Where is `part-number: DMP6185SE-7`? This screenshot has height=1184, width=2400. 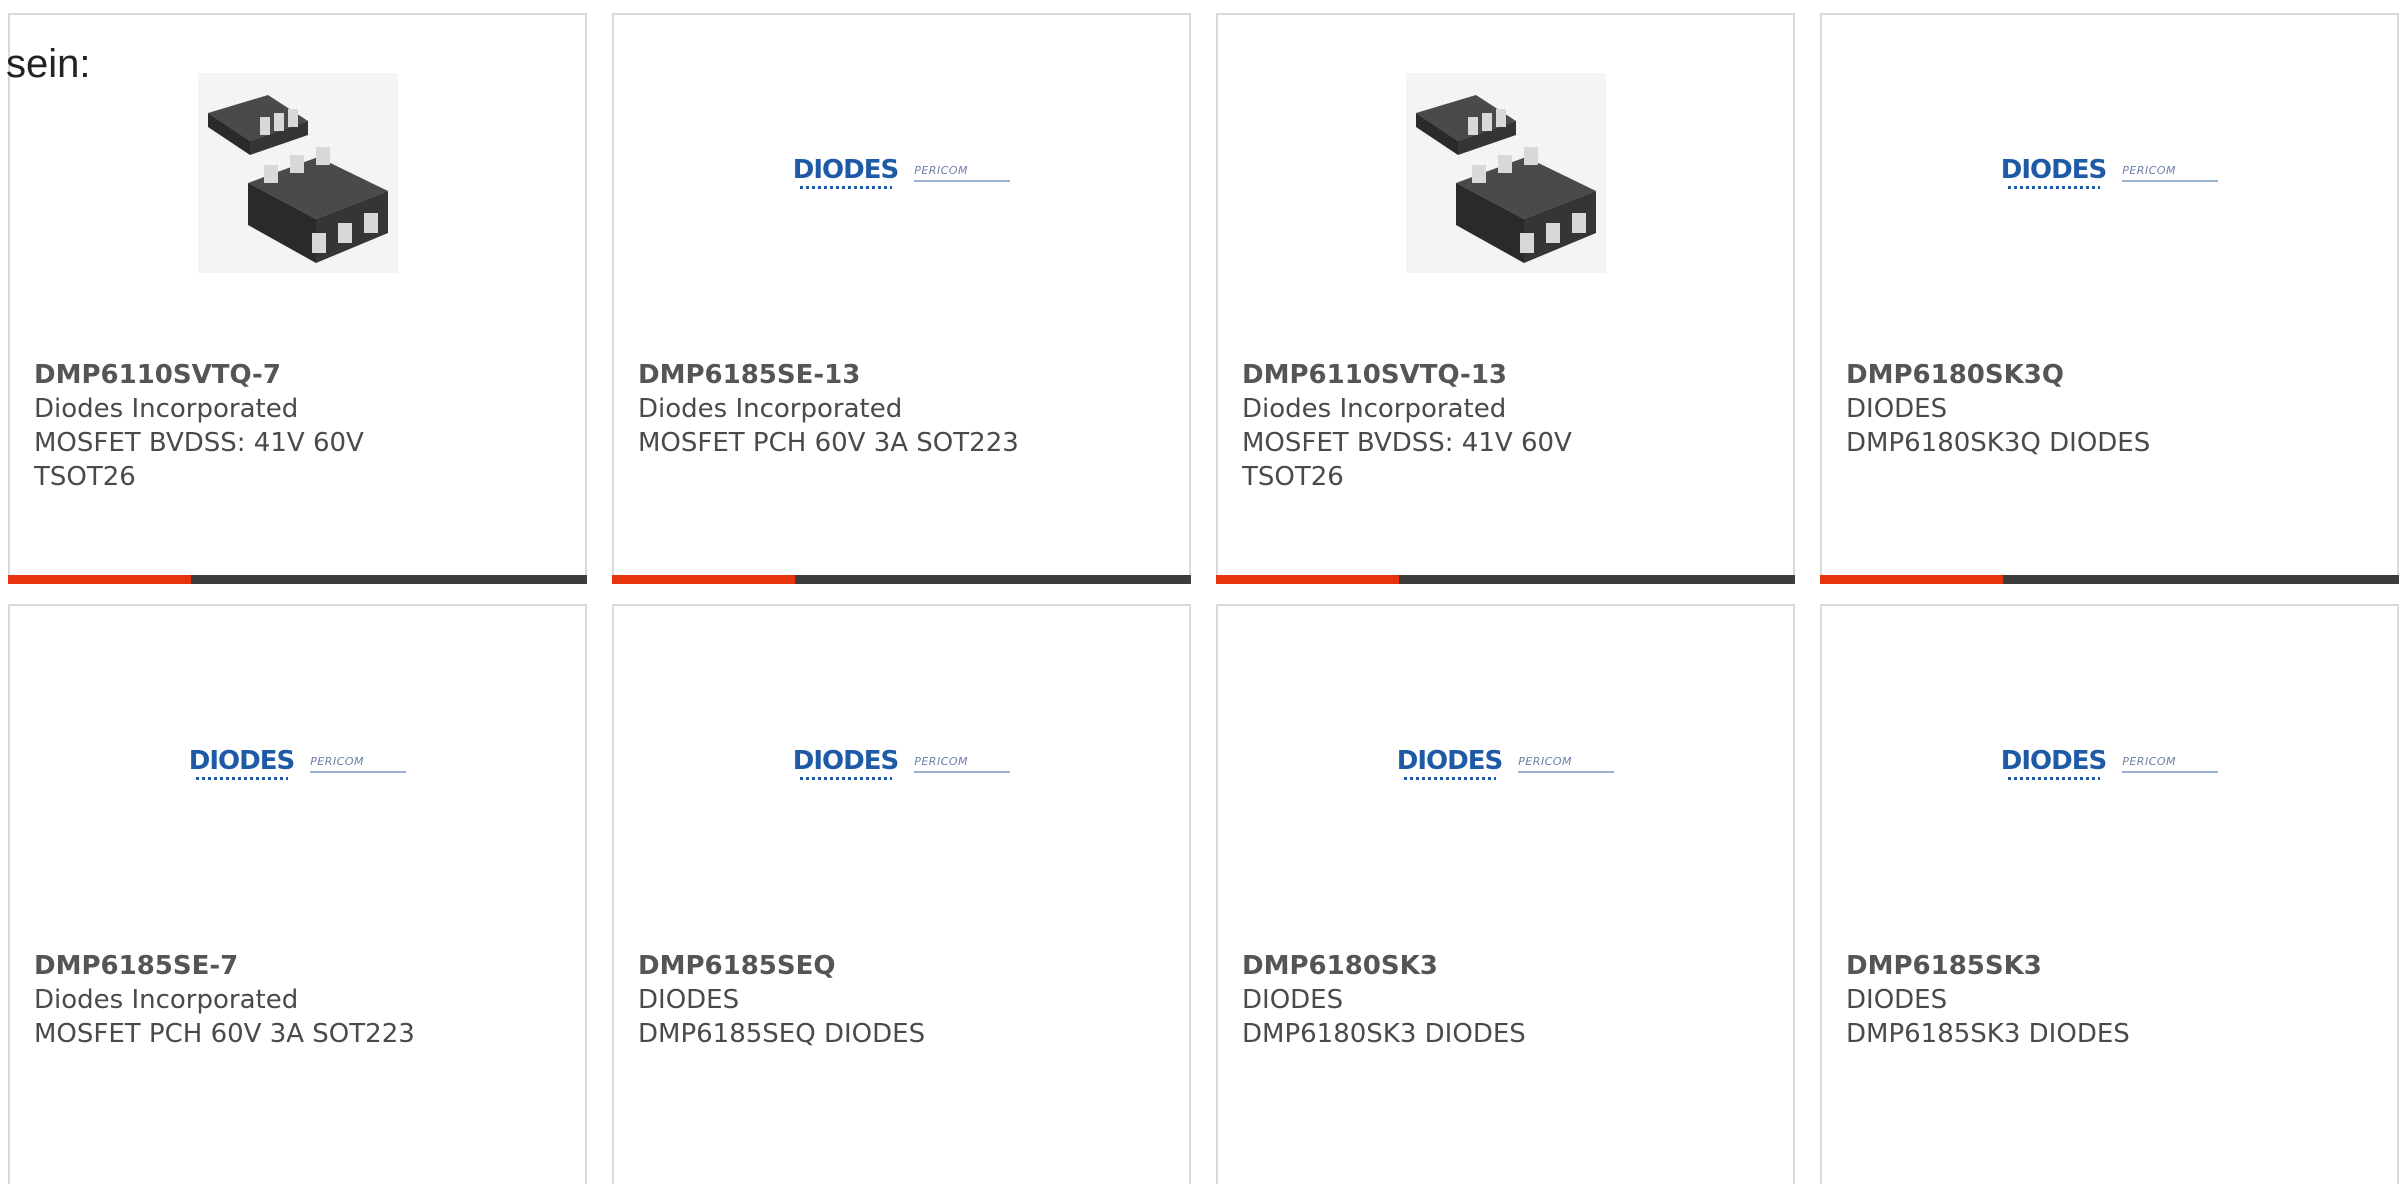
part-number: DMP6185SE-7 is located at coordinates (294, 966).